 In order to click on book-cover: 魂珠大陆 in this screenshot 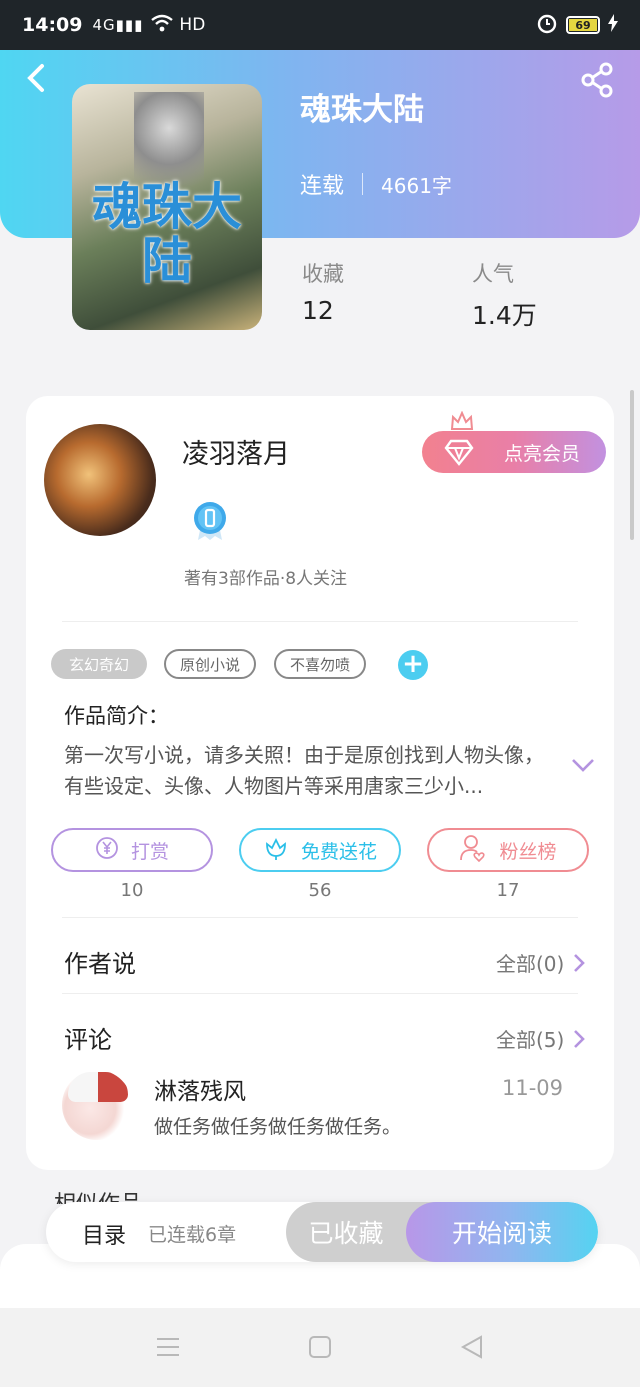, I will do `click(167, 207)`.